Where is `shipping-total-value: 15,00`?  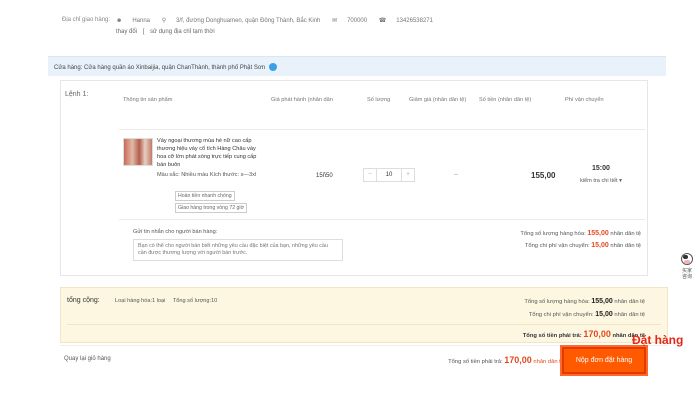
shipping-total-value: 15,00 is located at coordinates (600, 245).